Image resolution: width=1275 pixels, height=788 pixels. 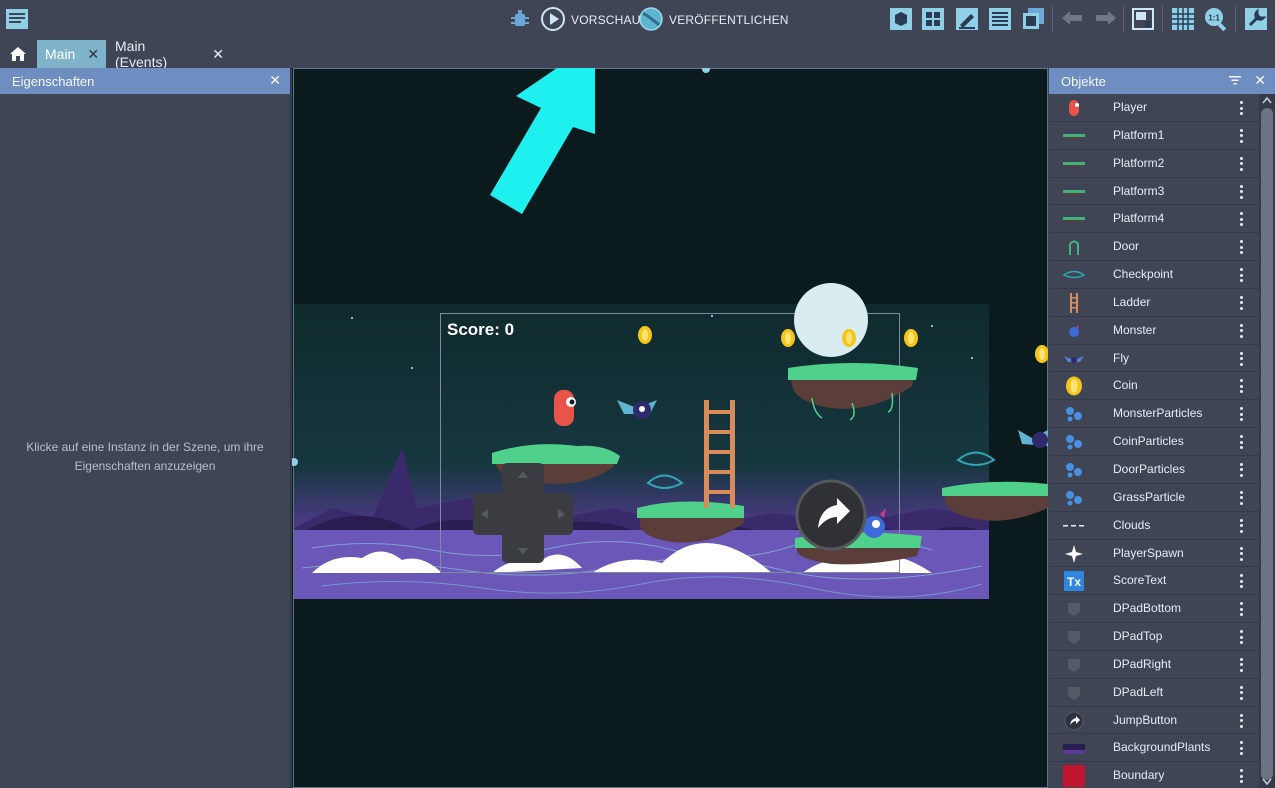 I want to click on object-item-dpadtop: DPadTop, so click(x=1154, y=637).